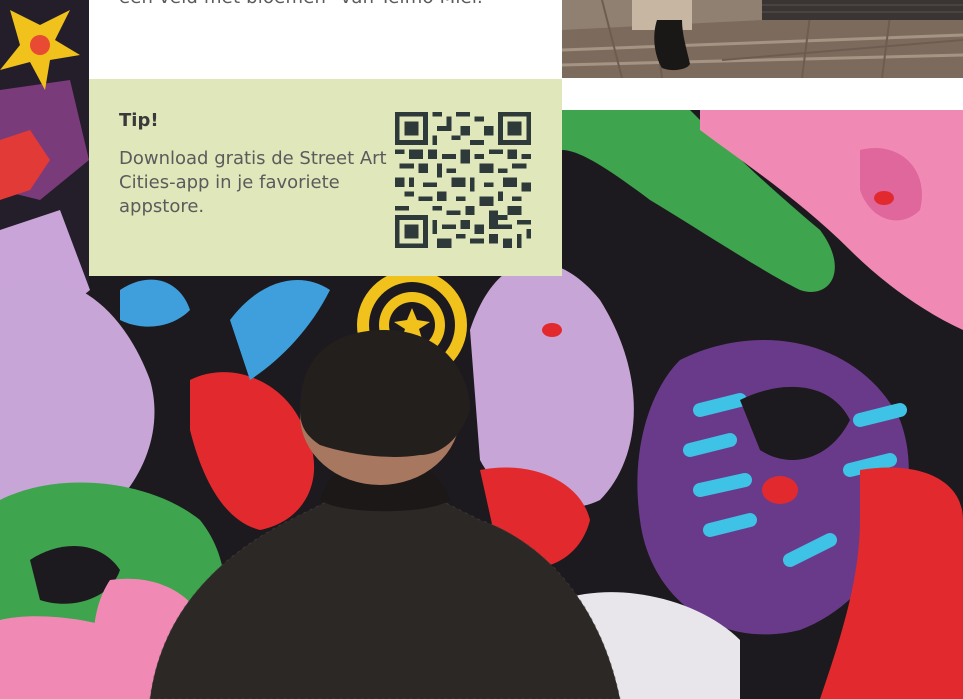 This screenshot has width=963, height=699. What do you see at coordinates (139, 120) in the screenshot?
I see `tip-title: Tip!` at bounding box center [139, 120].